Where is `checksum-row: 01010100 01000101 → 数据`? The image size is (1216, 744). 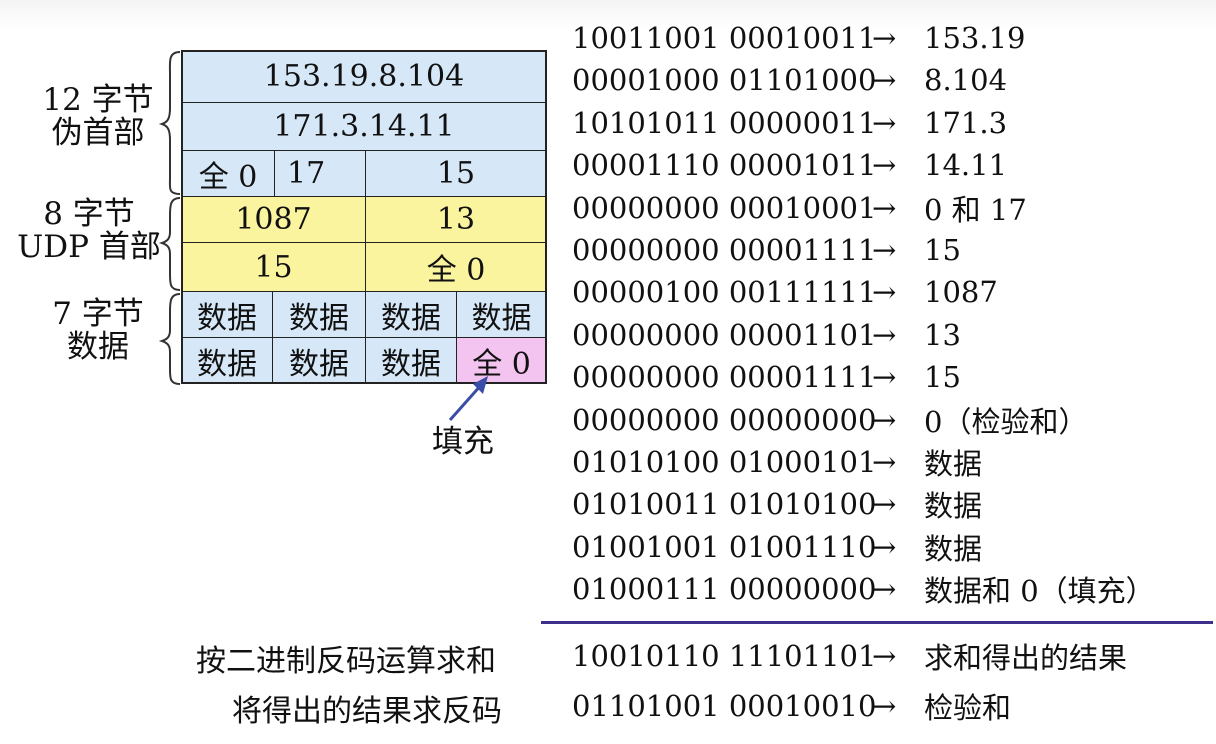 checksum-row: 01010100 01000101 → 数据 is located at coordinates (777, 462).